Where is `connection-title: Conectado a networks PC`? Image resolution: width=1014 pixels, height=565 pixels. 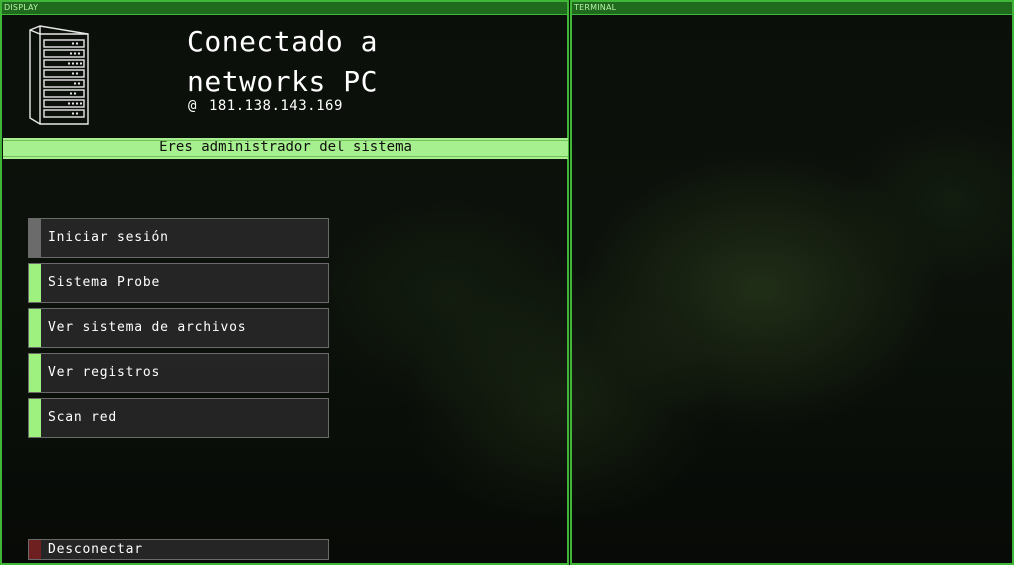
connection-title: Conectado a networks PC is located at coordinates (372, 62).